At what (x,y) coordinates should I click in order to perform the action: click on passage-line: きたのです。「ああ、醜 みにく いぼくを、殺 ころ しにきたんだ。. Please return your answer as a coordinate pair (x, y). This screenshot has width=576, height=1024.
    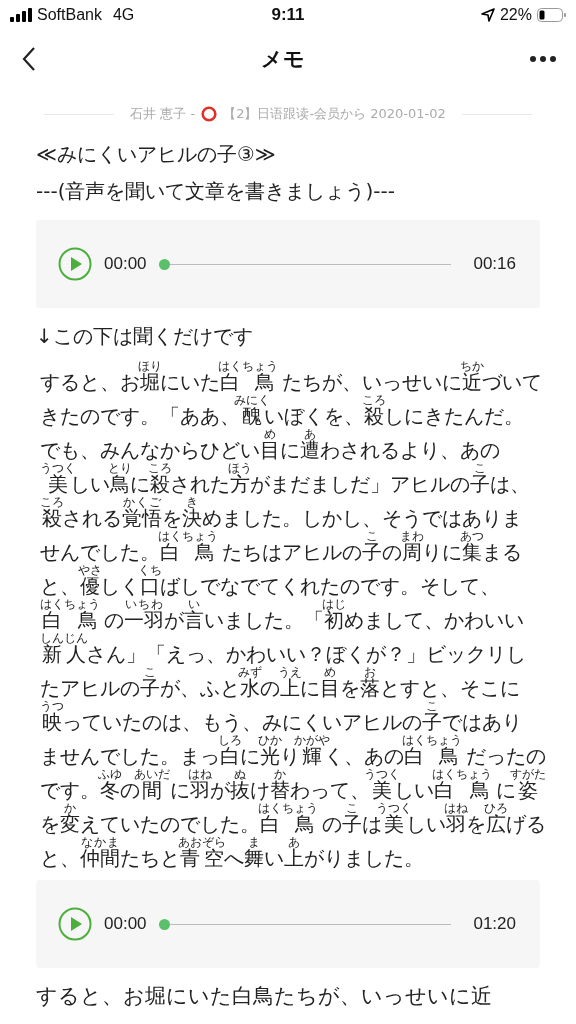
    Looking at the image, I should click on (282, 411).